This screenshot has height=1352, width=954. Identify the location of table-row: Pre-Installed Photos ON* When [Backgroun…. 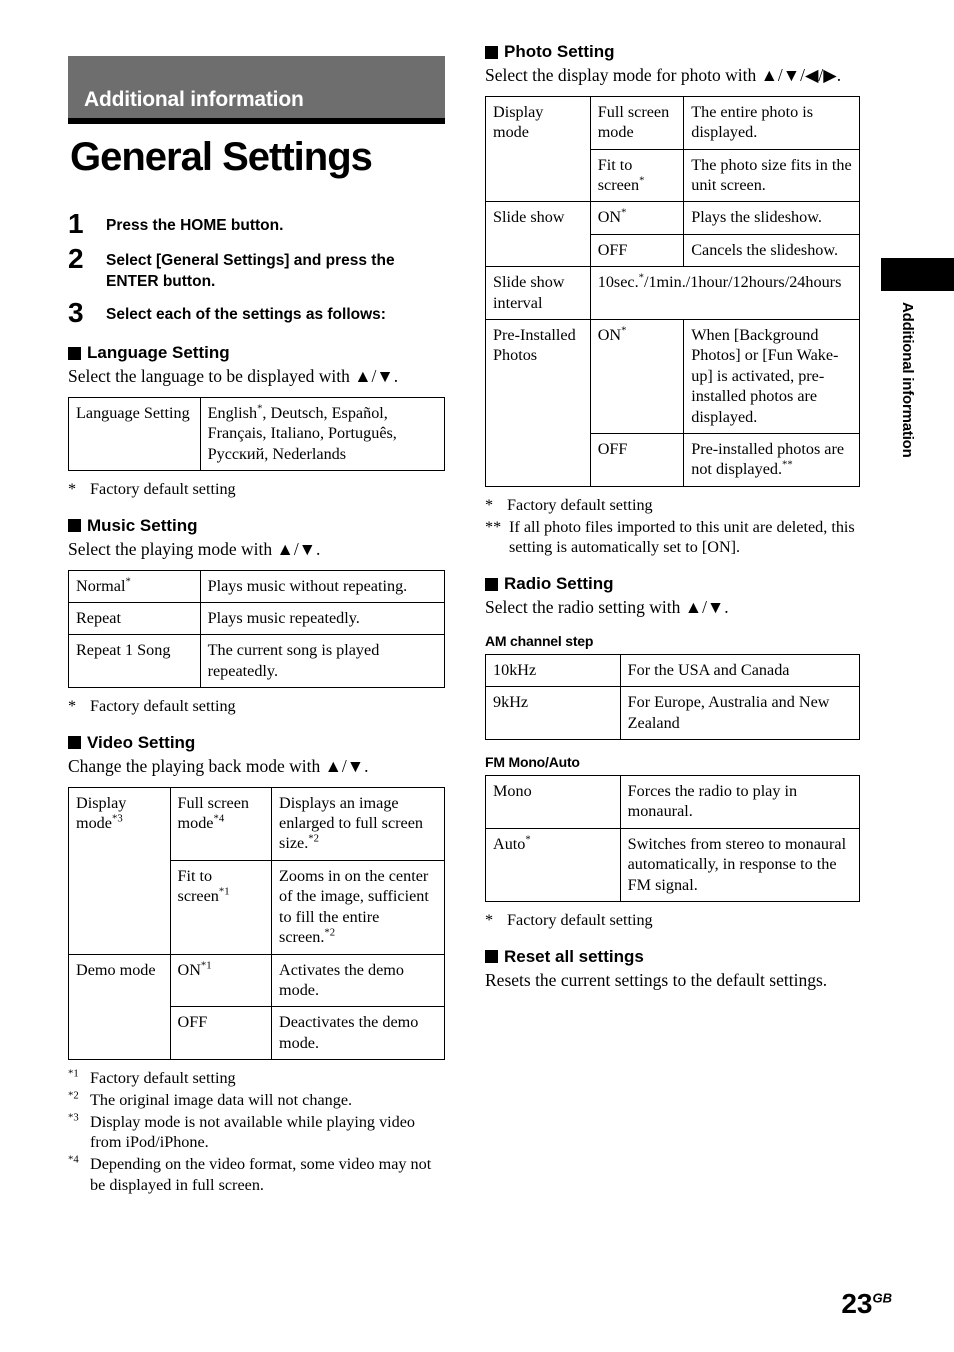
(672, 376).